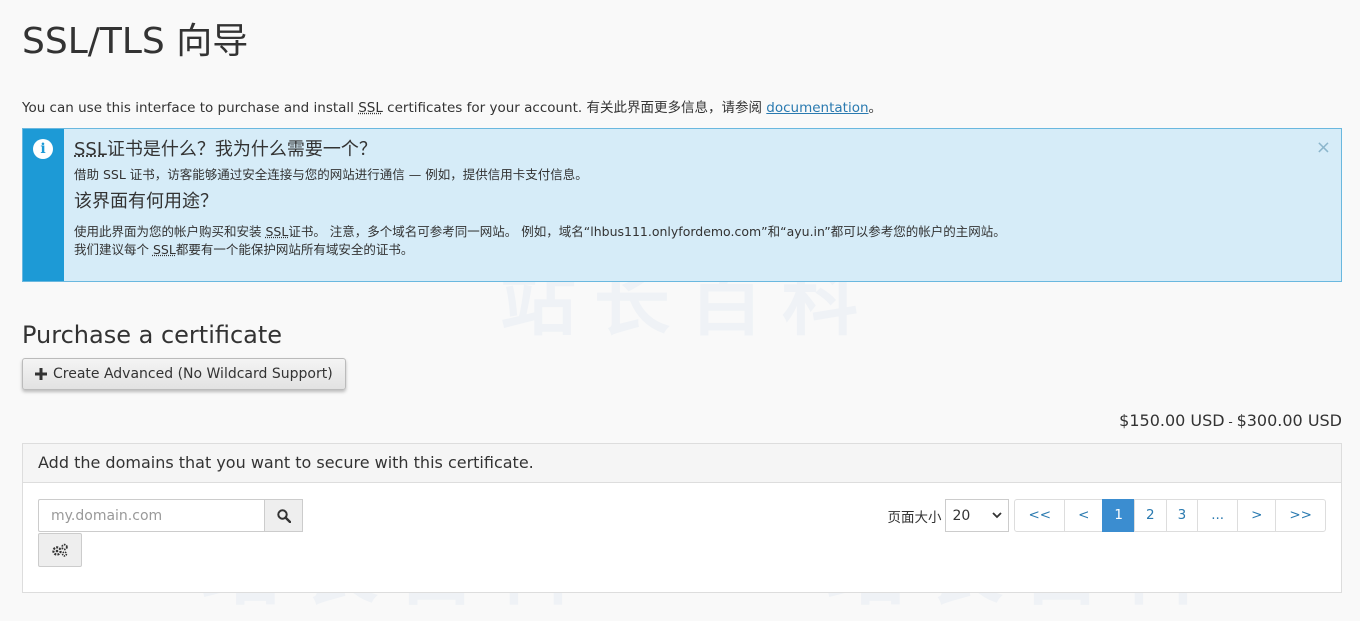 This screenshot has height=621, width=1360. What do you see at coordinates (43, 149) in the screenshot?
I see `info-icon: i` at bounding box center [43, 149].